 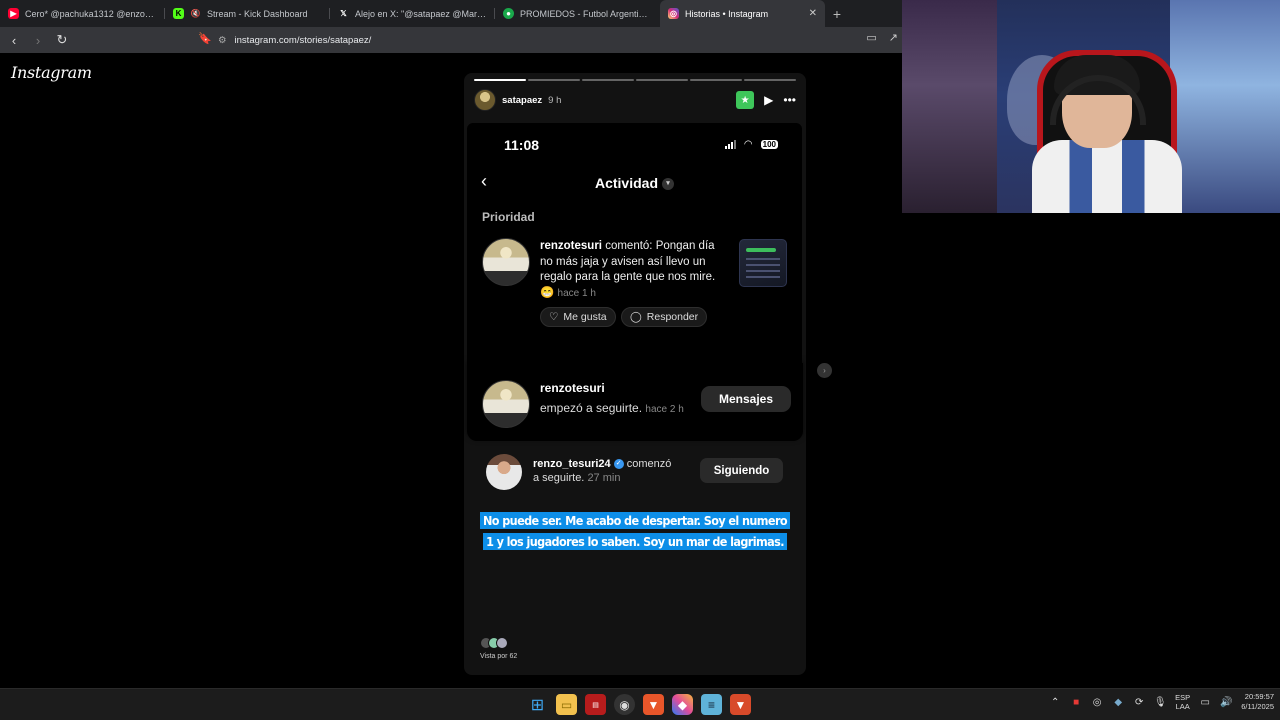 I want to click on clock-date: 6/11/2025, so click(x=1257, y=706).